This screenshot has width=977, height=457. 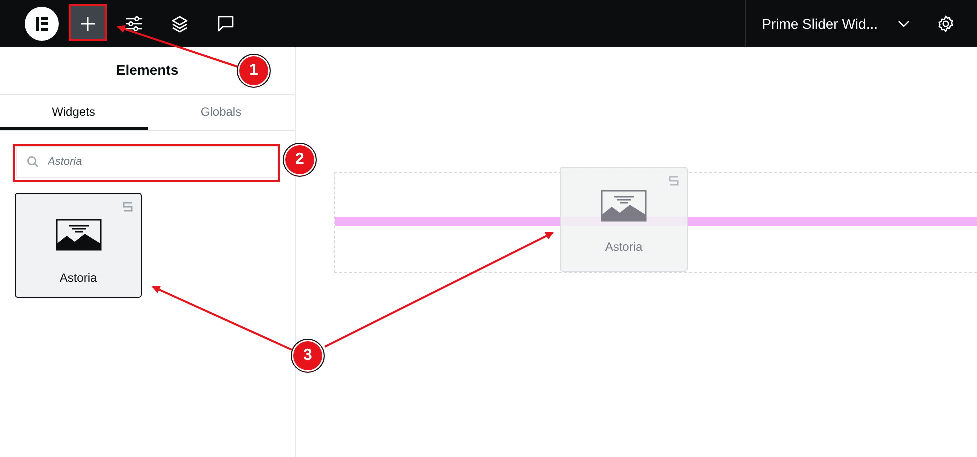 I want to click on settings-icon, so click(x=946, y=23).